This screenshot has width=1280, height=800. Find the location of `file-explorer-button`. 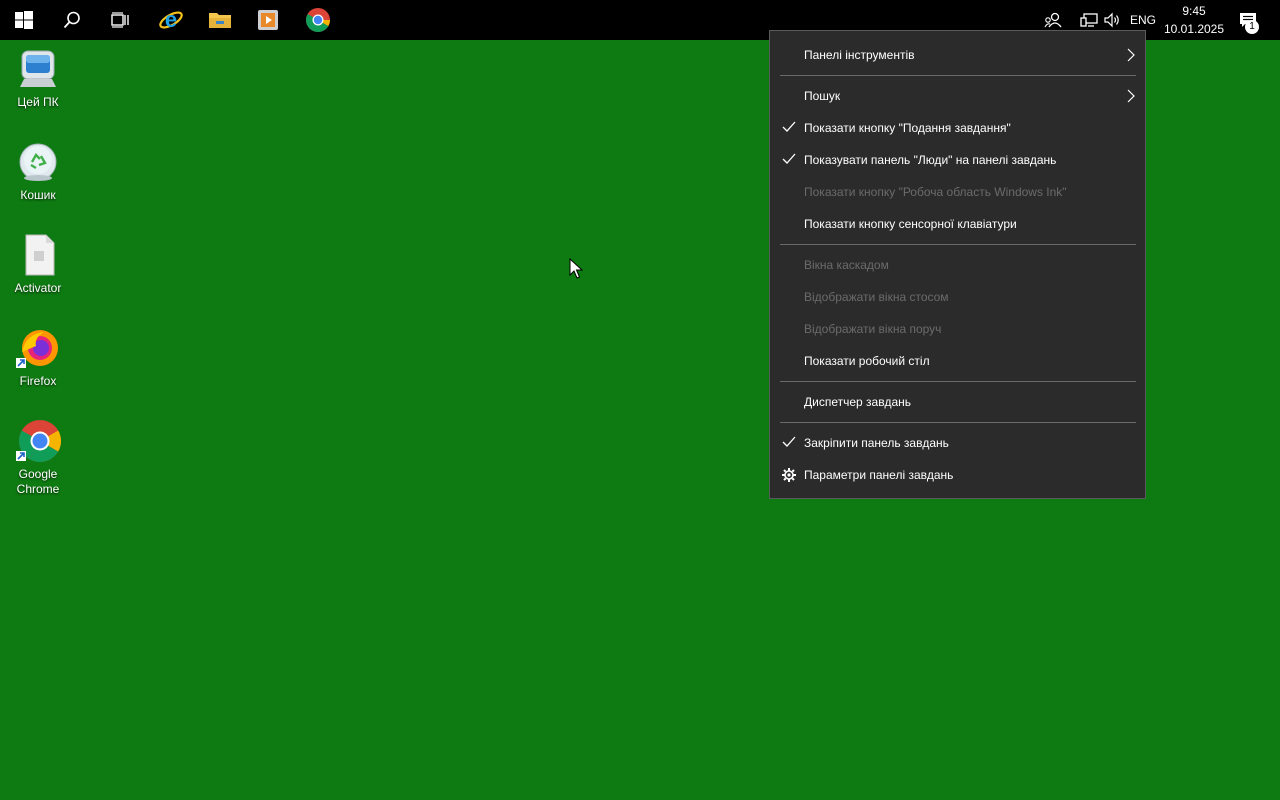

file-explorer-button is located at coordinates (220, 20).